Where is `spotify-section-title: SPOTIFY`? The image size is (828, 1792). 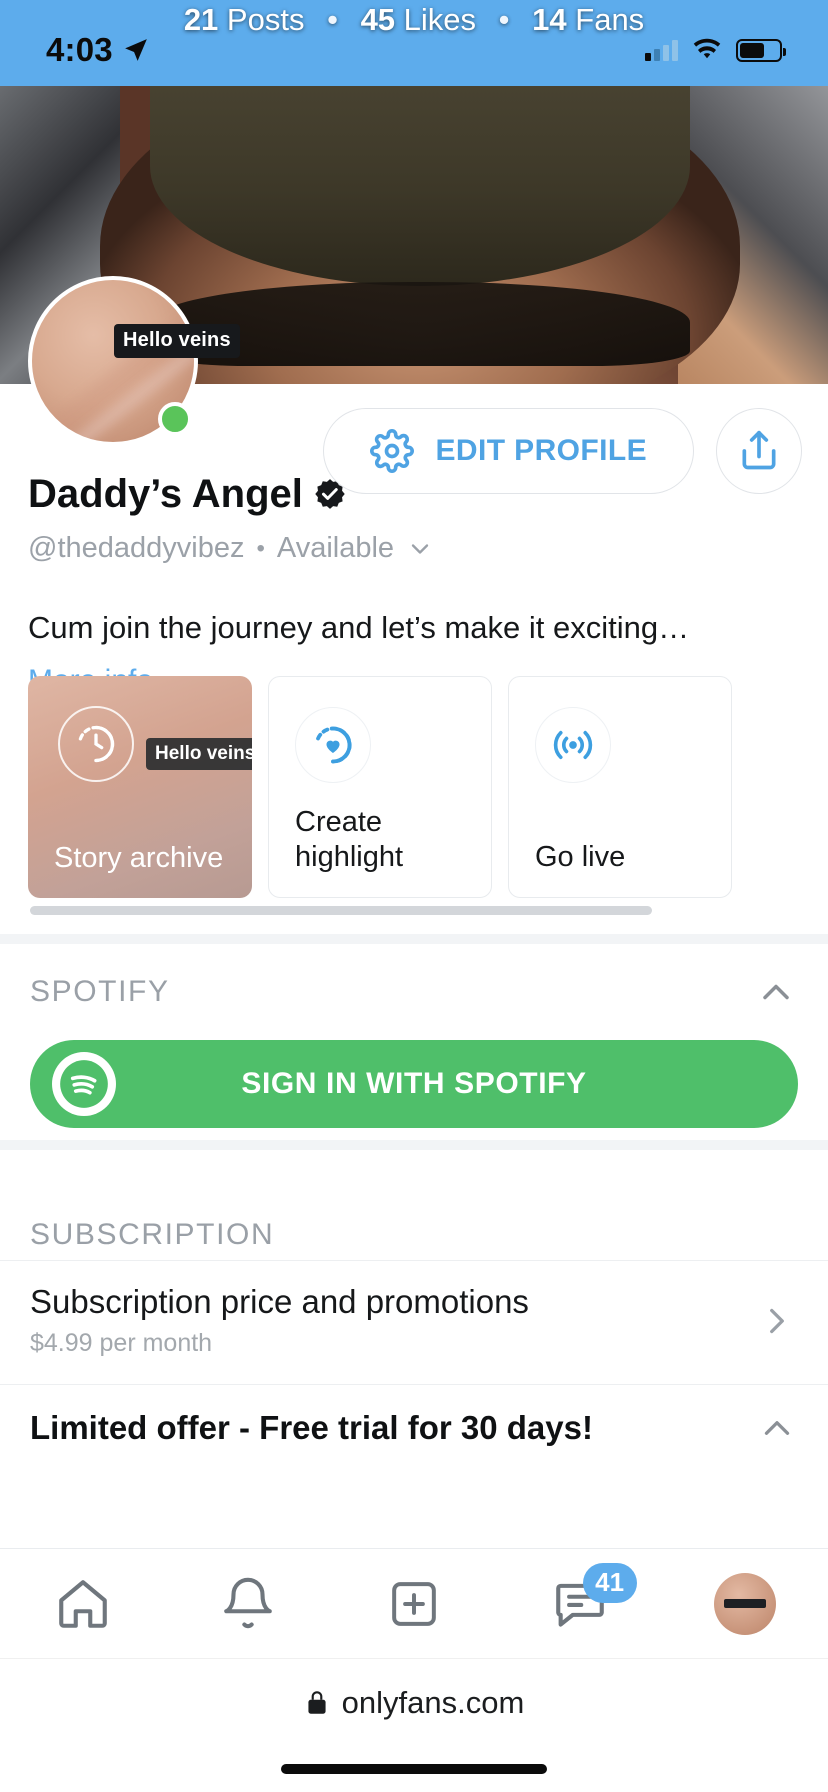
spotify-section-title: SPOTIFY is located at coordinates (100, 991).